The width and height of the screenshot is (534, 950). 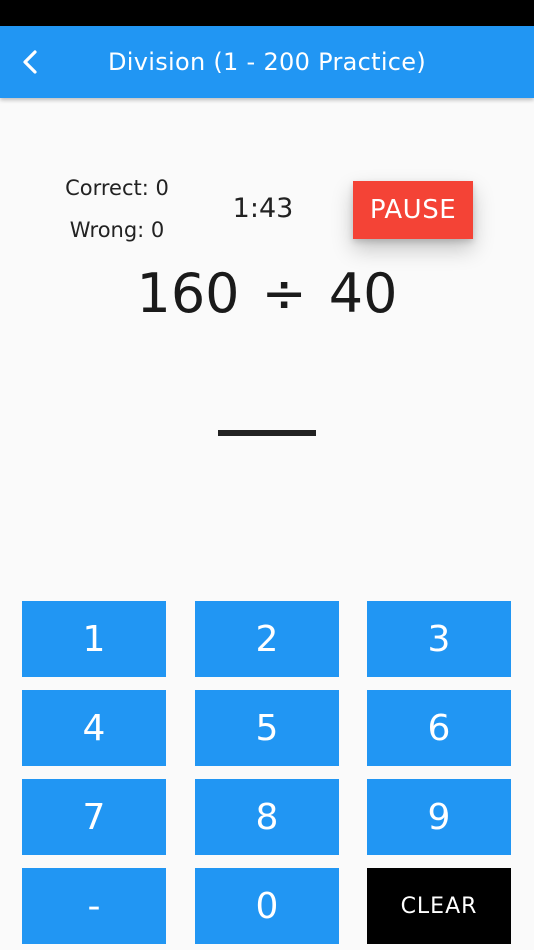 I want to click on key-5: 5, so click(x=267, y=728).